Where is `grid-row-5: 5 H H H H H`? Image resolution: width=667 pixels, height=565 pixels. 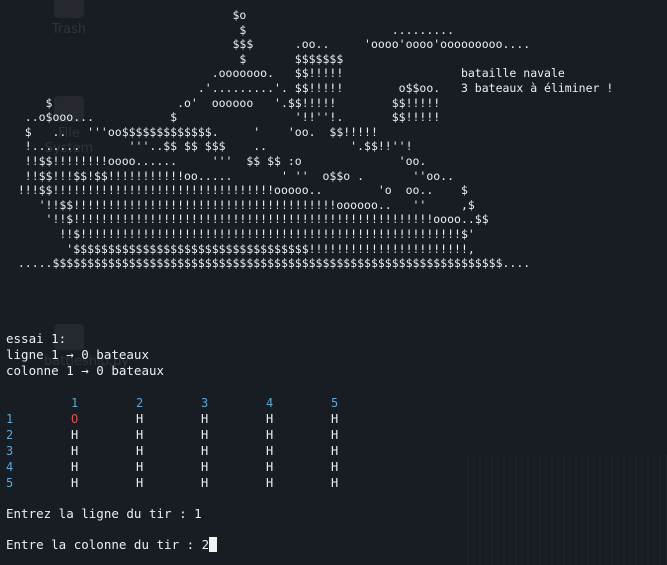 grid-row-5: 5 H H H H H is located at coordinates (201, 483).